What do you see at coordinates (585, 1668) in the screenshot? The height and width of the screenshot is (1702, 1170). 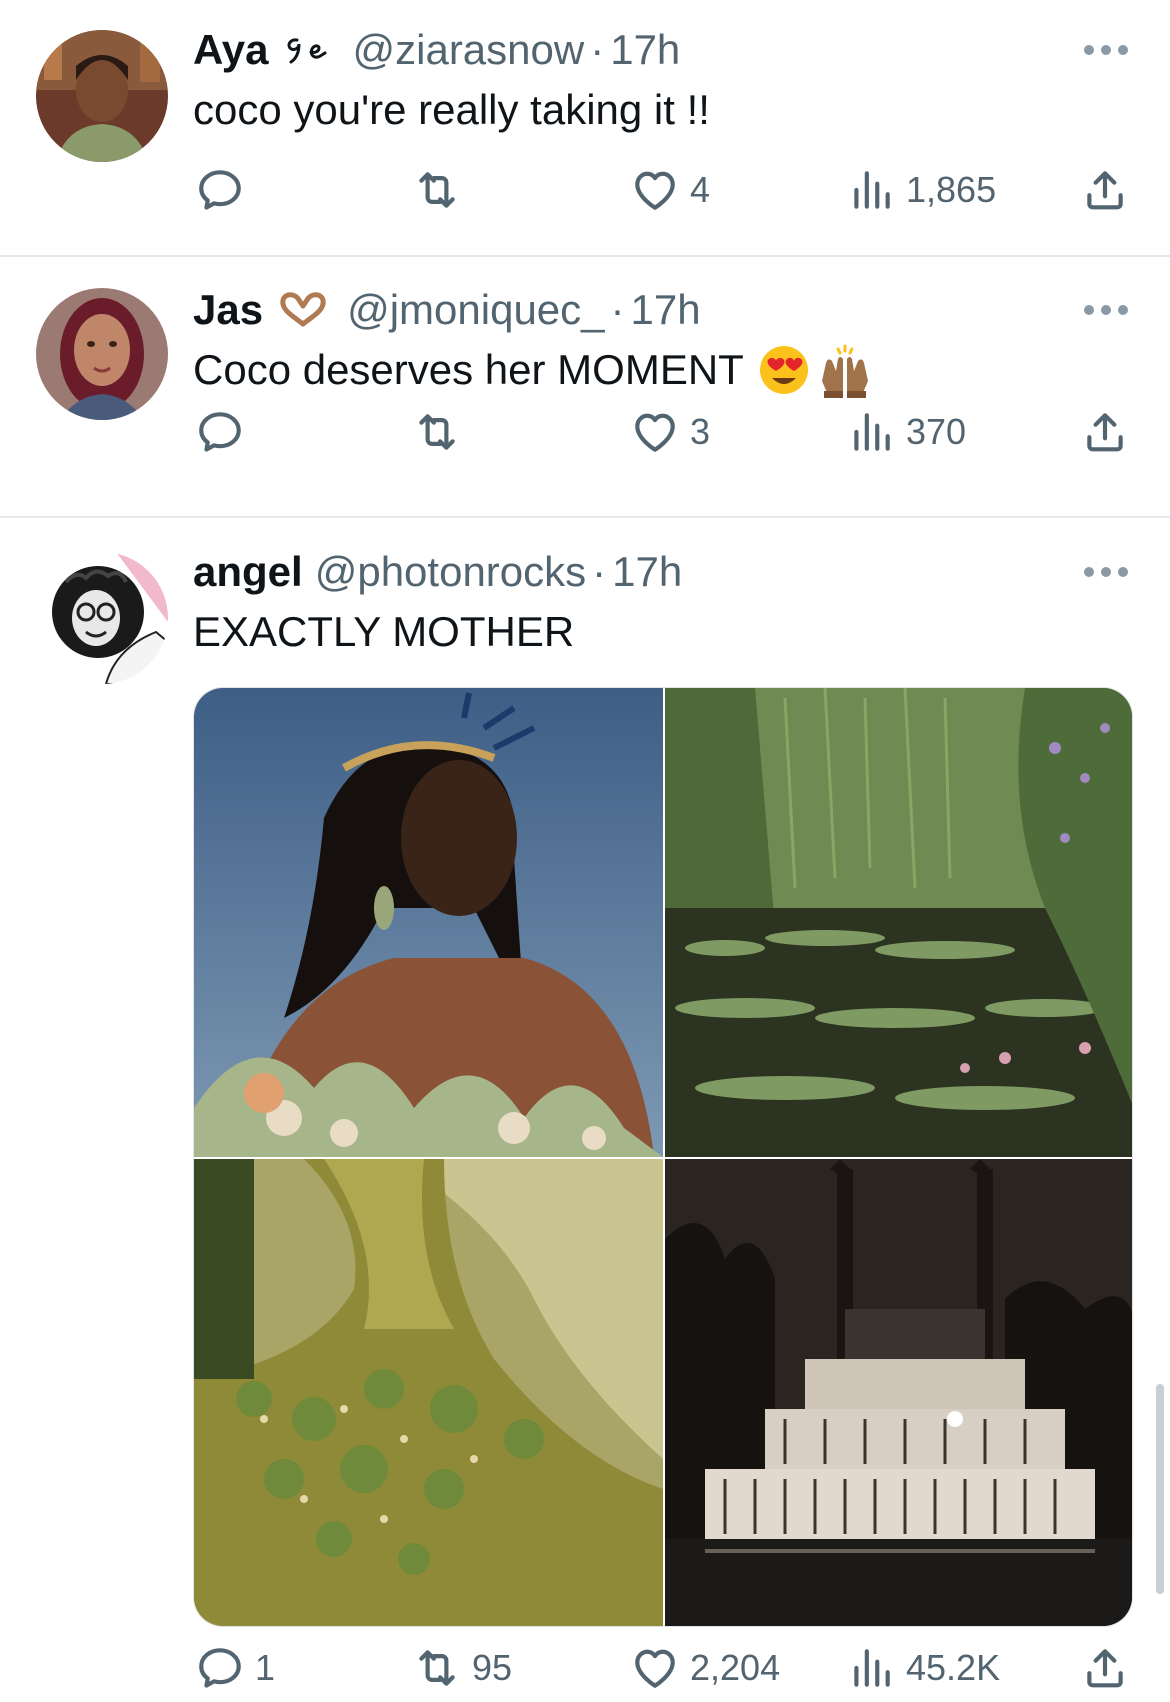 I see `action-bar: 1 95 2,204 45.2K` at bounding box center [585, 1668].